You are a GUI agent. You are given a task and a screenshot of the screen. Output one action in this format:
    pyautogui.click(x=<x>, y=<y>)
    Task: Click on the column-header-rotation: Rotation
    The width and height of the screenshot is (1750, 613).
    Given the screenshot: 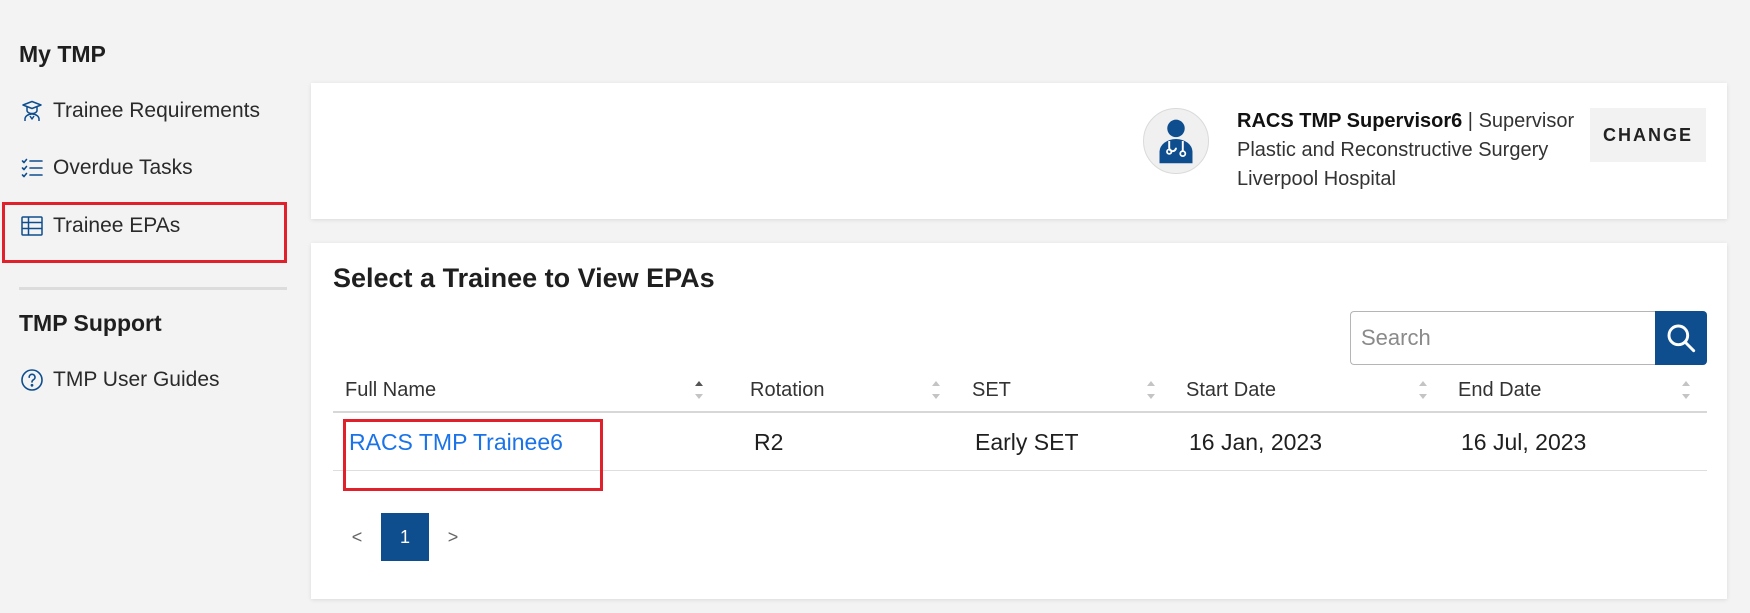 What is the action you would take?
    pyautogui.click(x=787, y=390)
    